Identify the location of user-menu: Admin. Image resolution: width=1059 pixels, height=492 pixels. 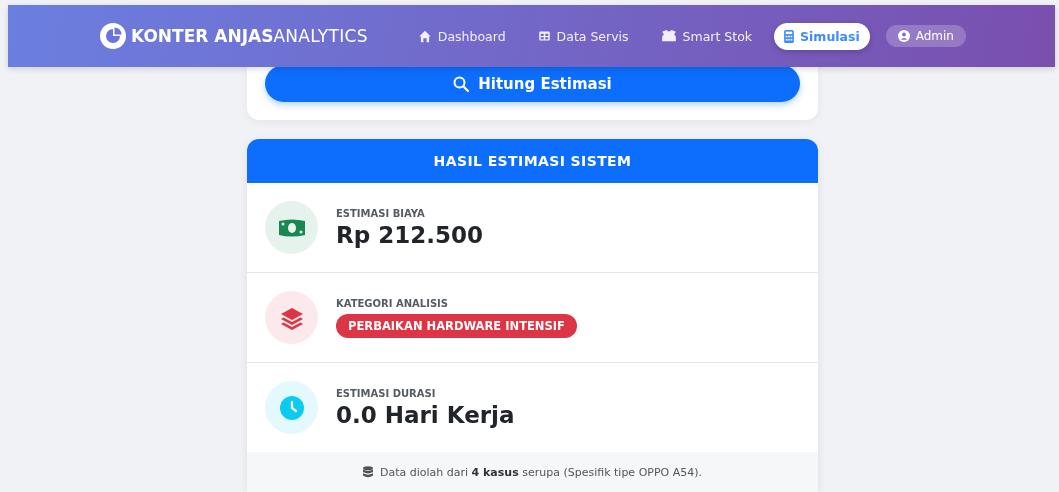
(925, 36).